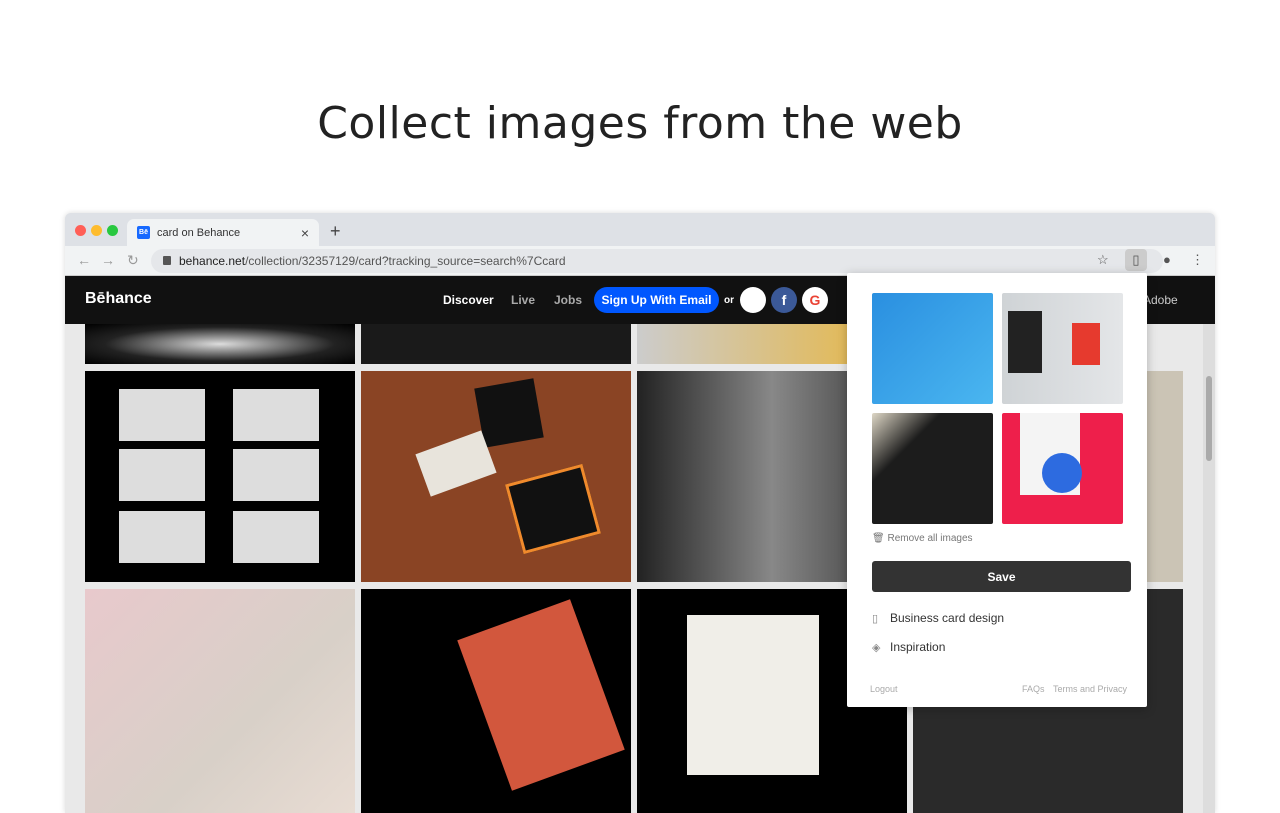 The height and width of the screenshot is (813, 1280). Describe the element at coordinates (1209, 568) in the screenshot. I see `scrollbar` at that location.